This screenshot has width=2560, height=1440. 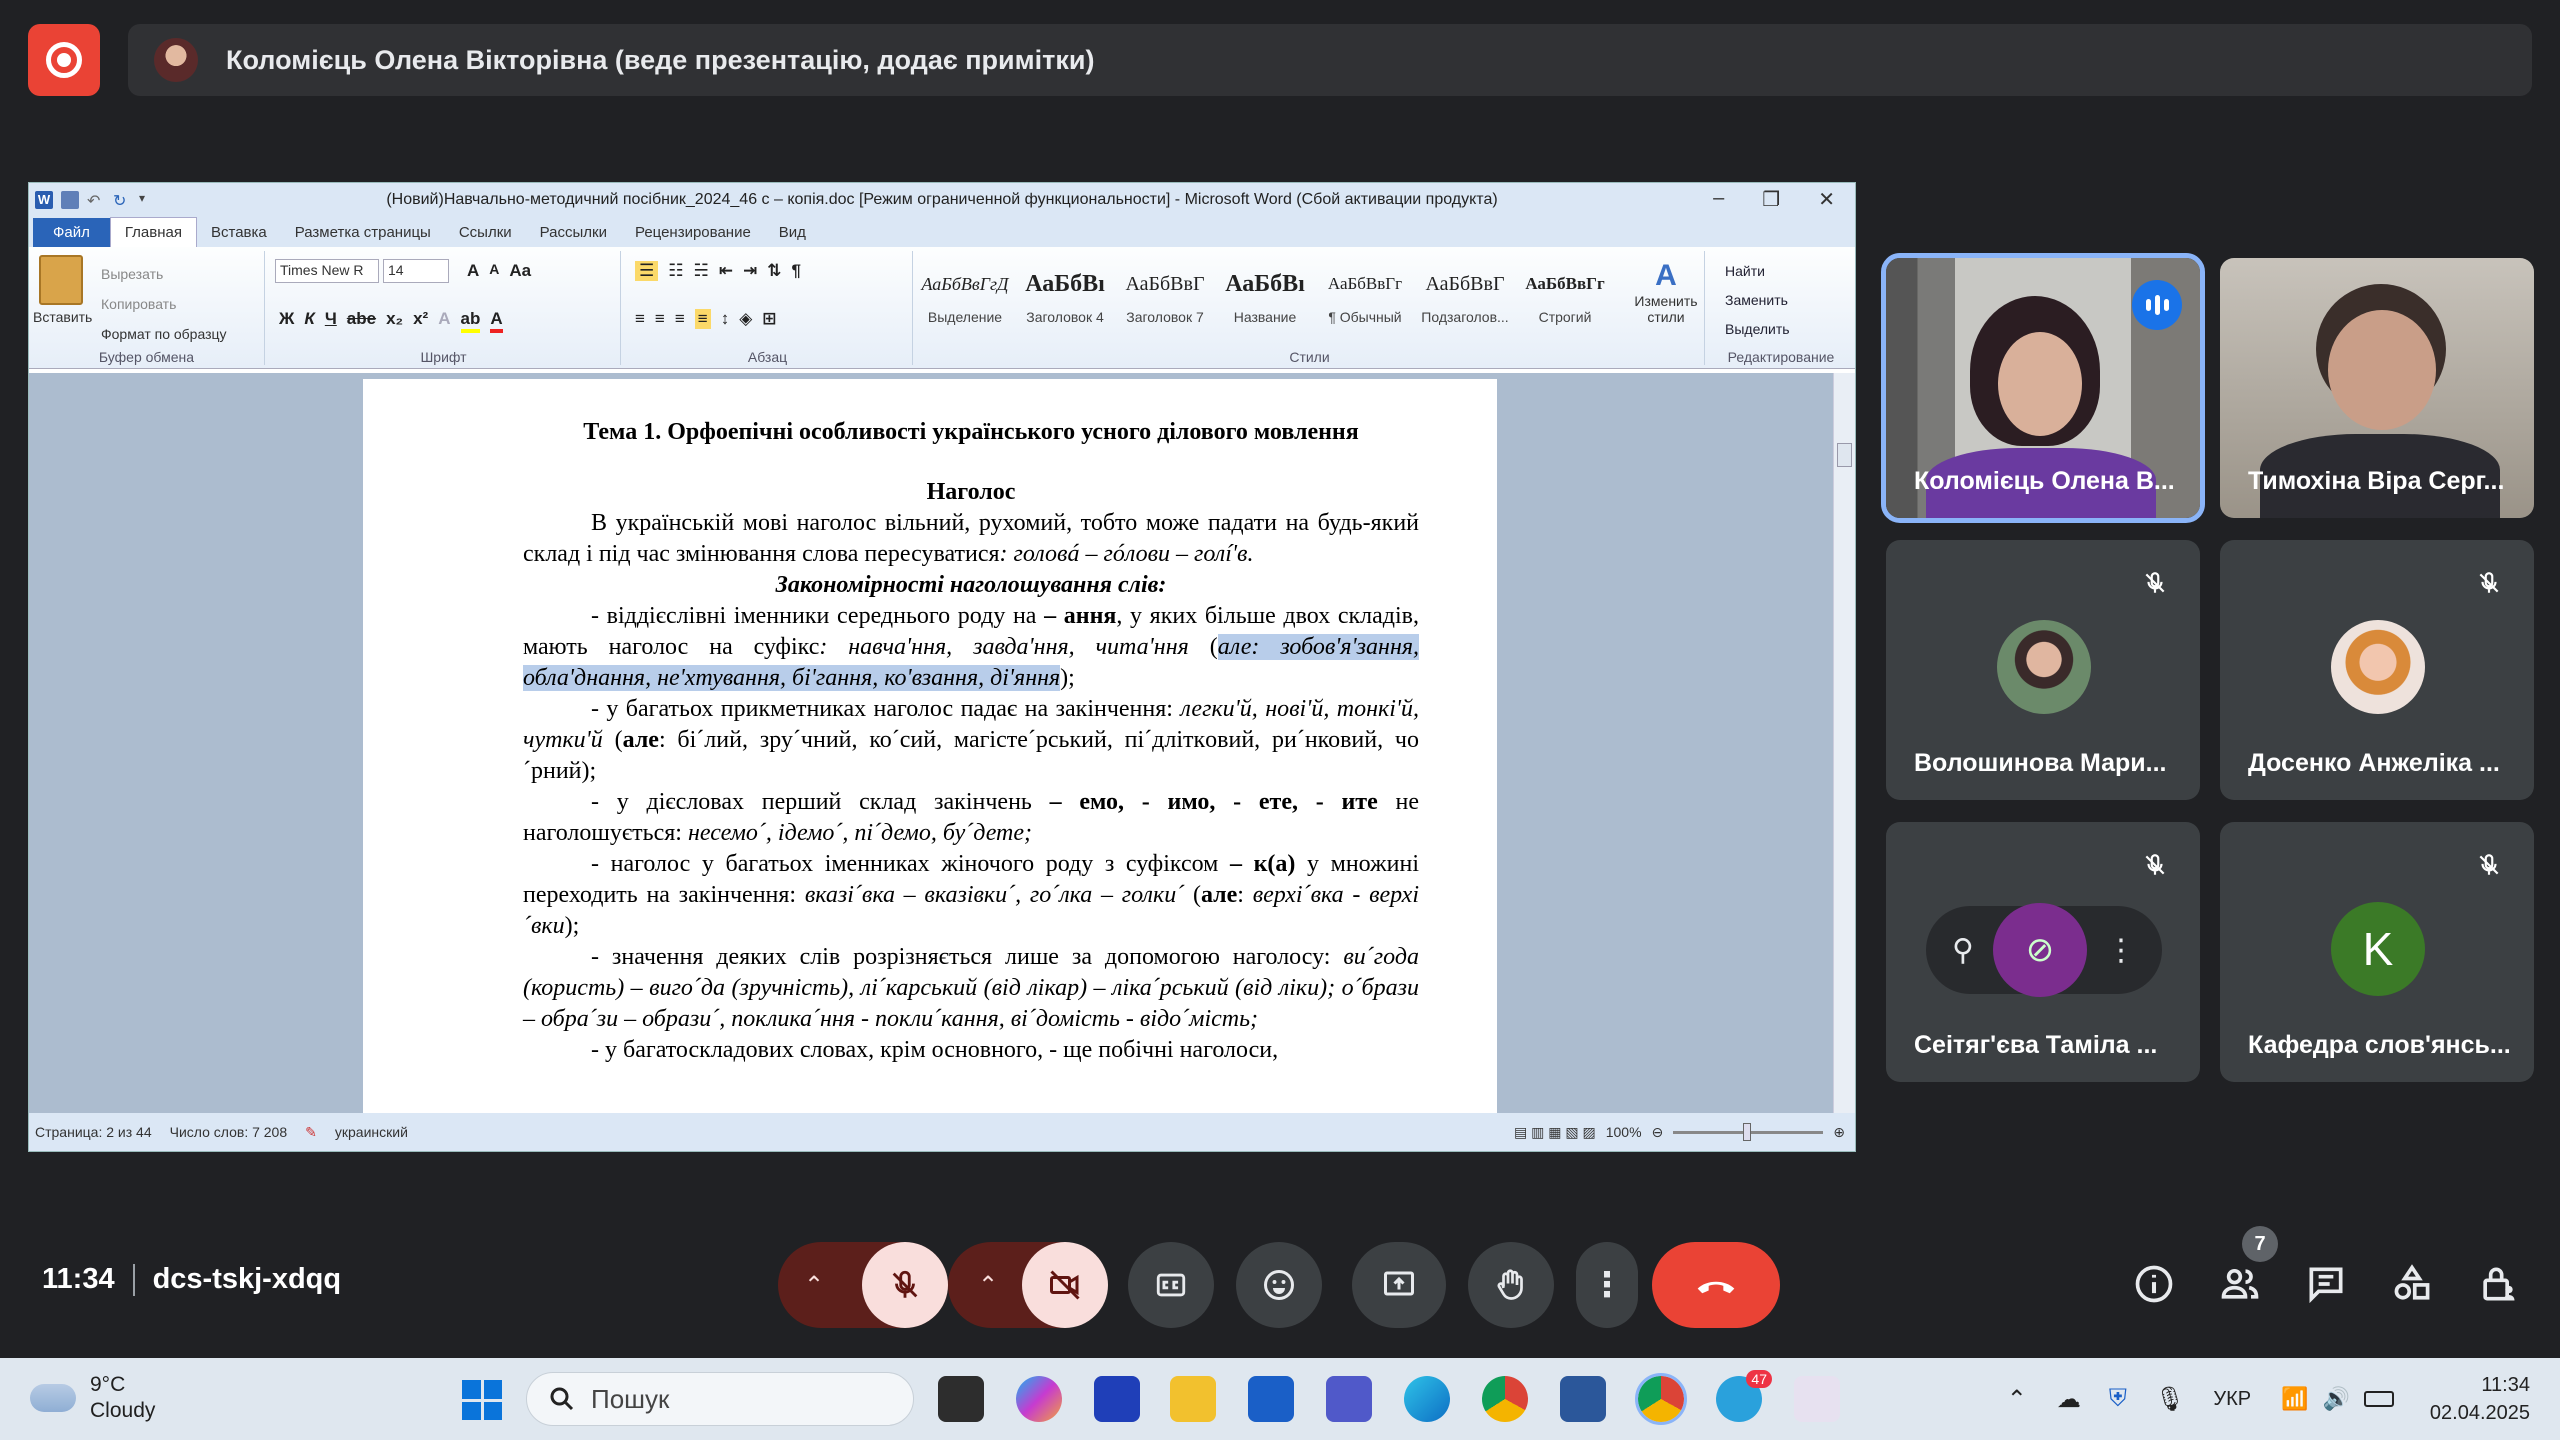 What do you see at coordinates (2121, 950) in the screenshot?
I see `more-options-icon: ⋮` at bounding box center [2121, 950].